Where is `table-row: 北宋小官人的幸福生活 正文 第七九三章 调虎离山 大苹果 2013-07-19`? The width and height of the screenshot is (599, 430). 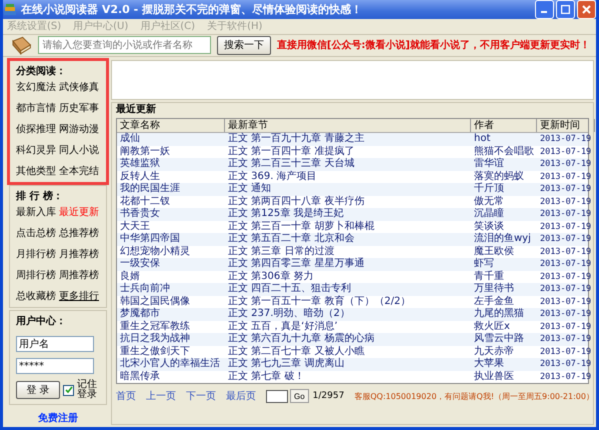
table-row: 北宋小官人的幸福生活 正文 第七九三章 调虎离山 大苹果 2013-07-19 is located at coordinates (352, 364).